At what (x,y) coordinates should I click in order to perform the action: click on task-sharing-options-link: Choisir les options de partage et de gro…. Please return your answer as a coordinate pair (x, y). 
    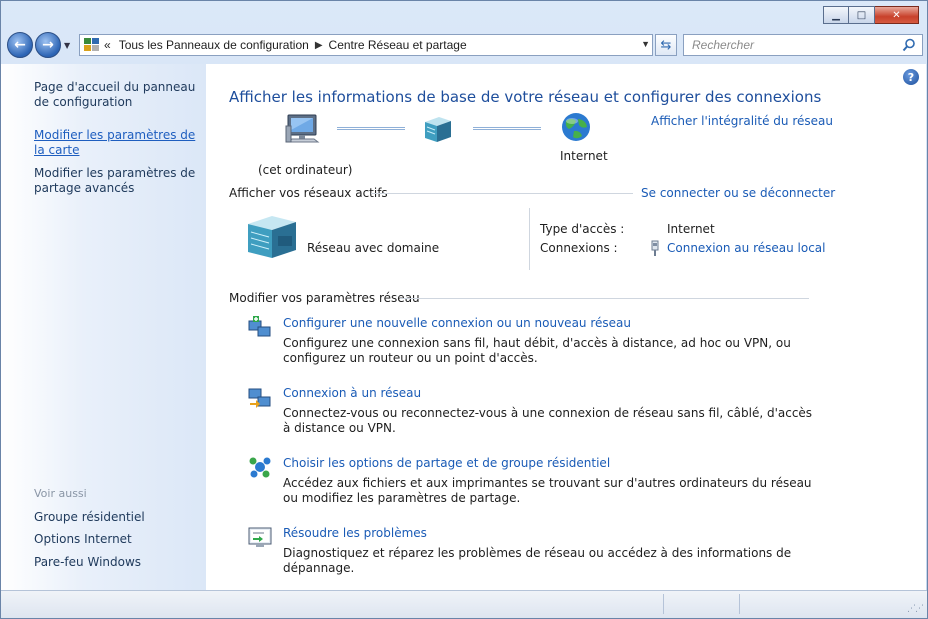
    Looking at the image, I should click on (446, 463).